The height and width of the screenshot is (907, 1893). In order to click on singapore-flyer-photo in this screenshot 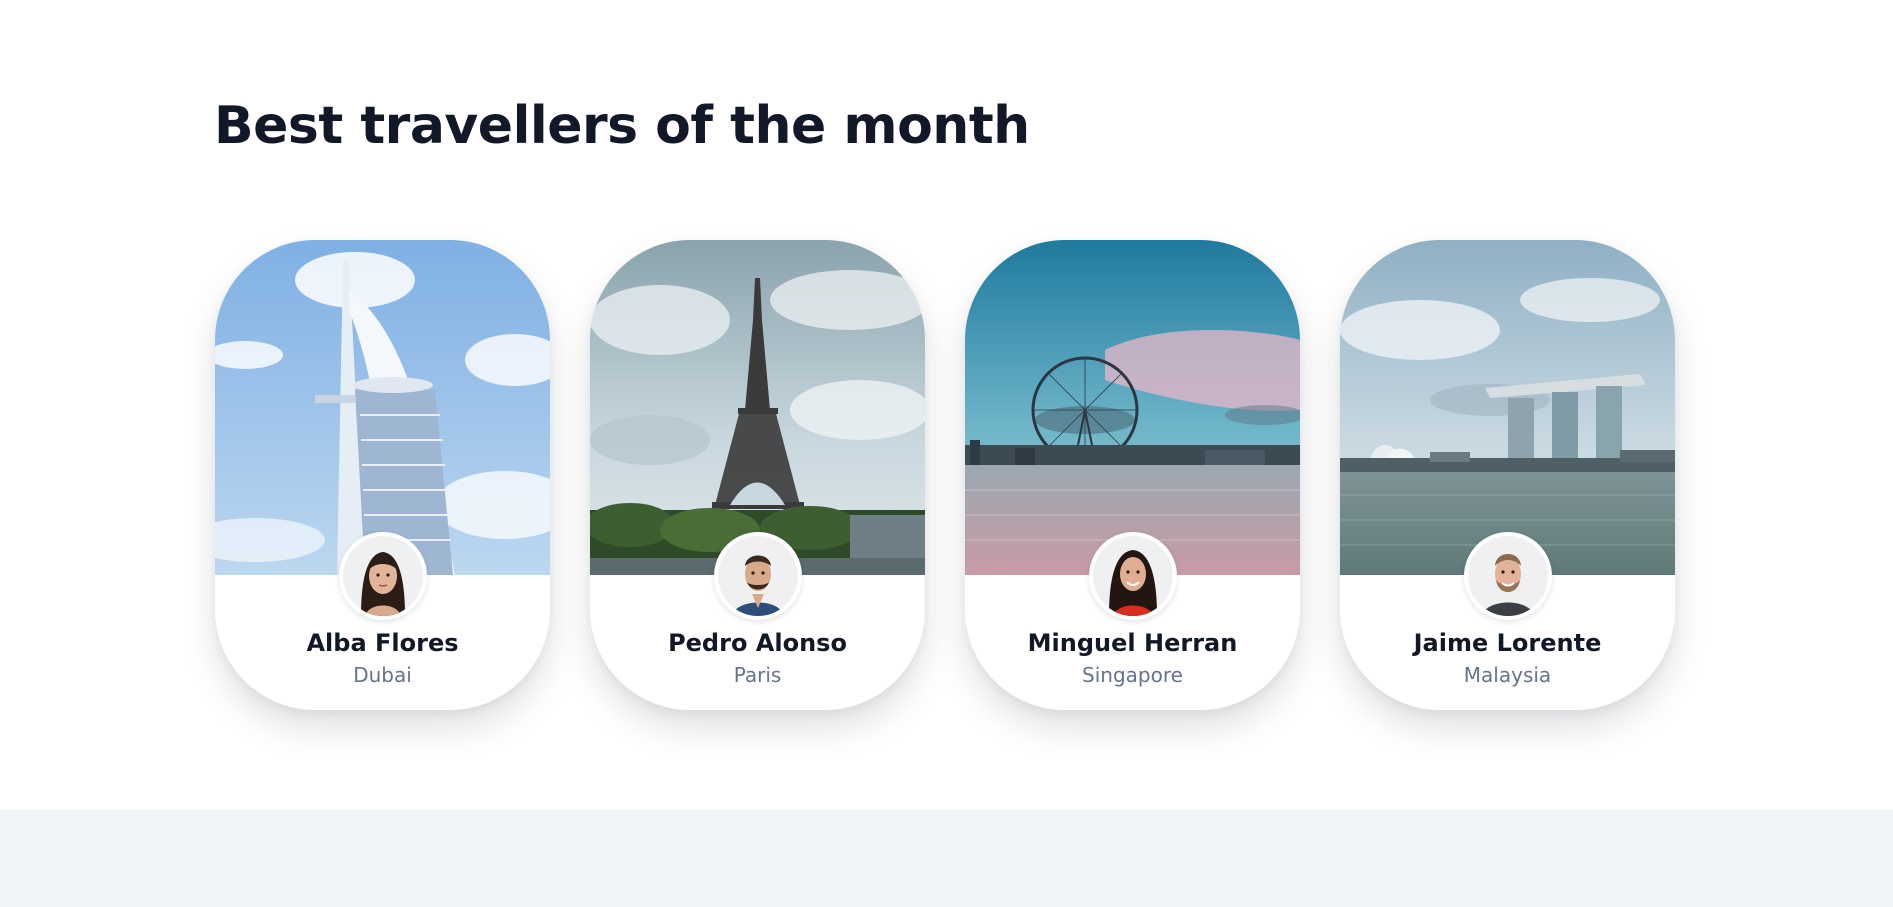, I will do `click(1132, 407)`.